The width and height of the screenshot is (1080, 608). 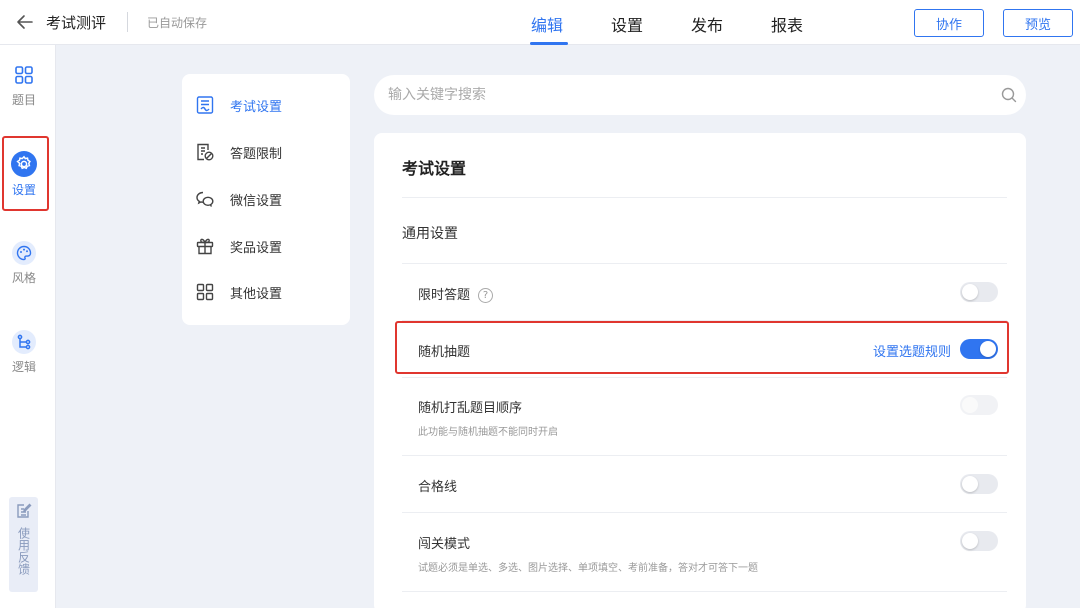 I want to click on menu-item-exam-settings: 考试设置, so click(x=238, y=105).